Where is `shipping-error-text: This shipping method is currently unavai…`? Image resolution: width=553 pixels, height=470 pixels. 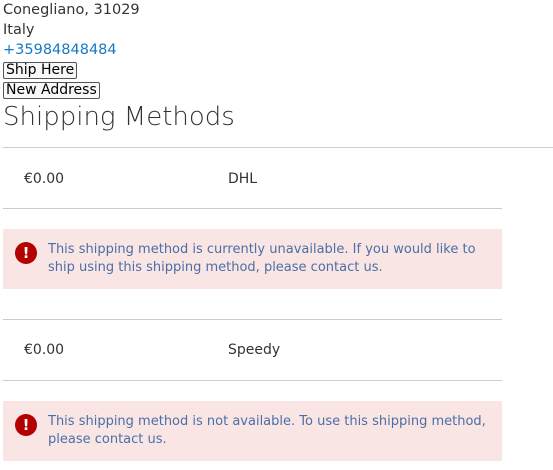
shipping-error-text: This shipping method is currently unavai… is located at coordinates (262, 258).